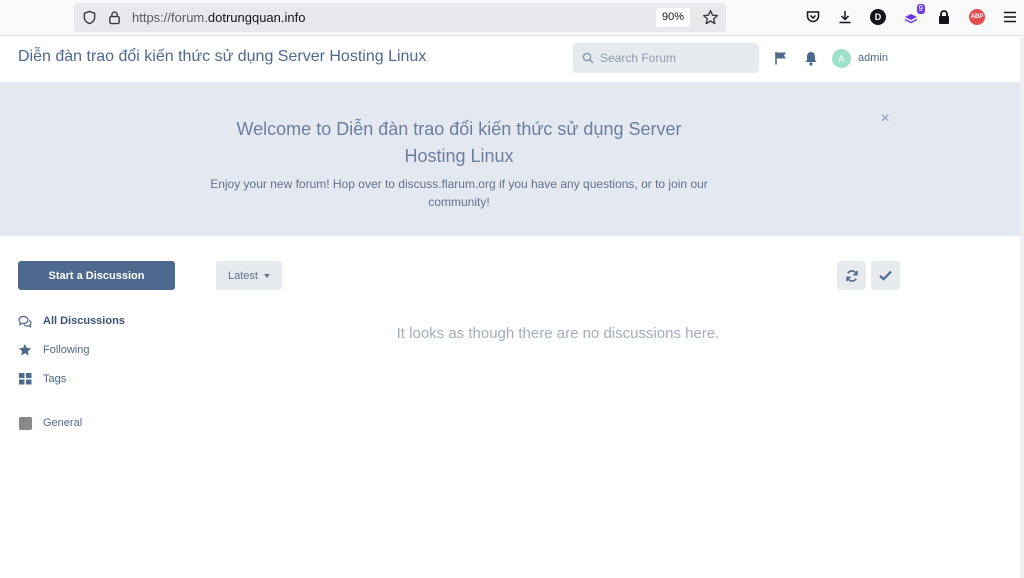 This screenshot has height=578, width=1024. I want to click on search-icon, so click(588, 58).